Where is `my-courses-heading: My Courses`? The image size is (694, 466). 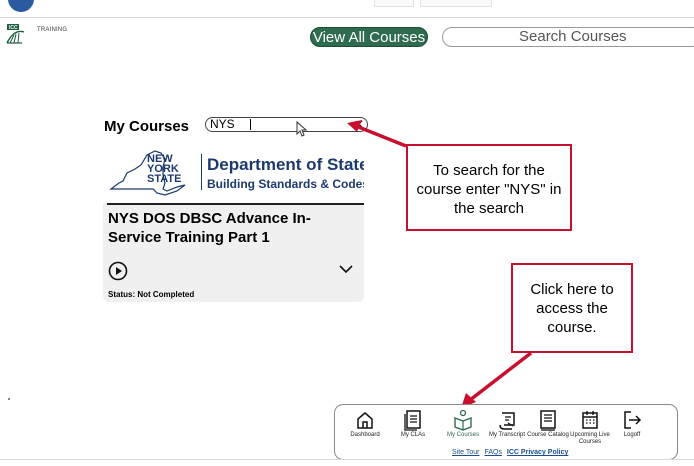
my-courses-heading: My Courses is located at coordinates (147, 126).